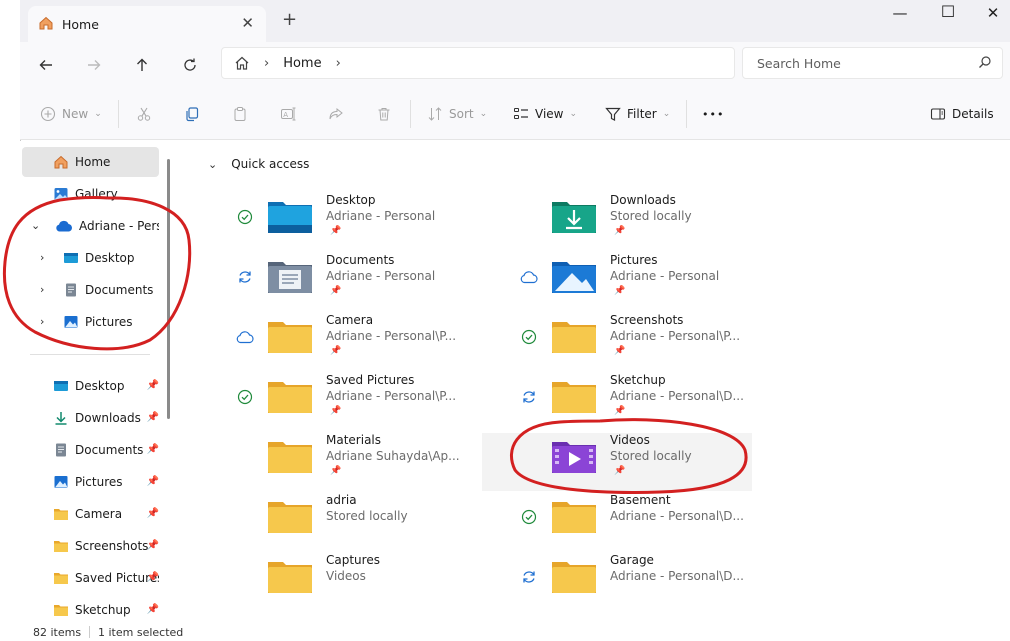 Image resolution: width=1010 pixels, height=641 pixels. What do you see at coordinates (478, 63) in the screenshot?
I see `address-field: › Home ›` at bounding box center [478, 63].